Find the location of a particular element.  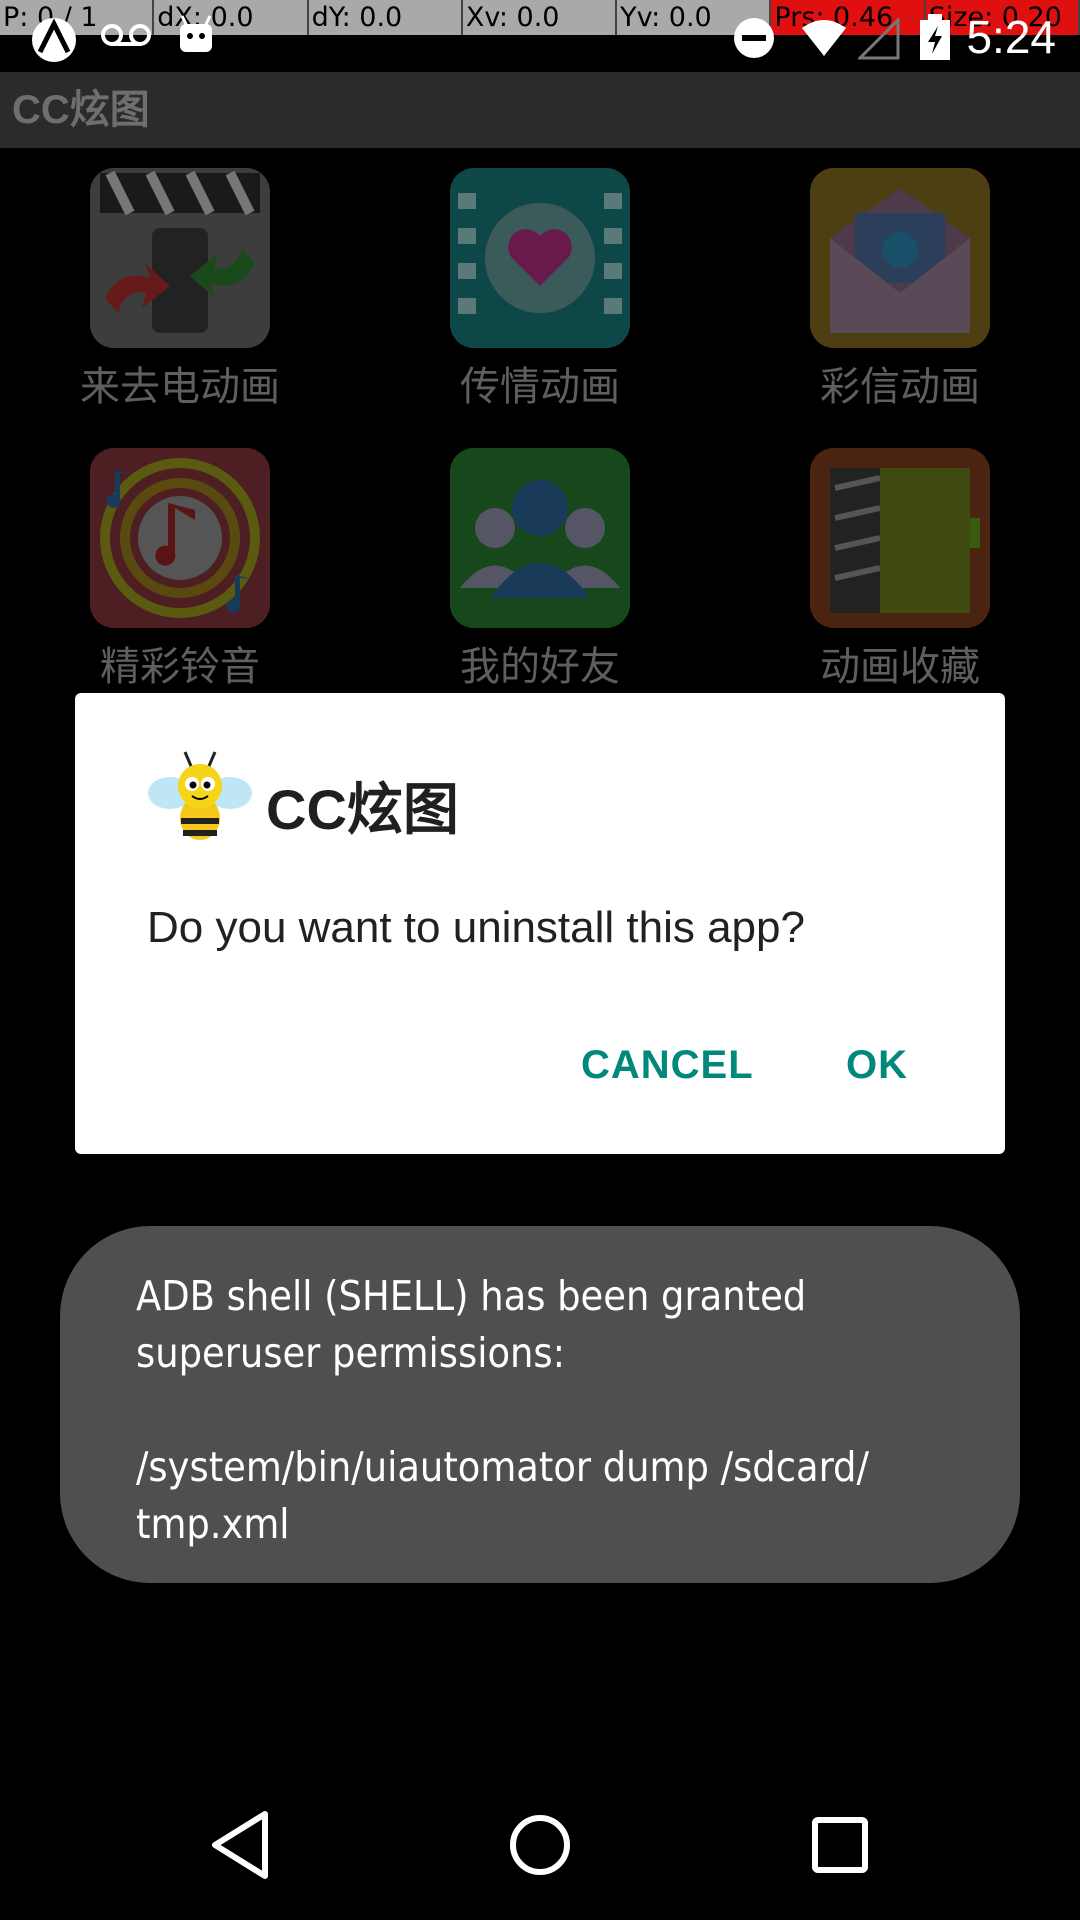

tile-ringtones: 精彩铃音 is located at coordinates (180, 570).